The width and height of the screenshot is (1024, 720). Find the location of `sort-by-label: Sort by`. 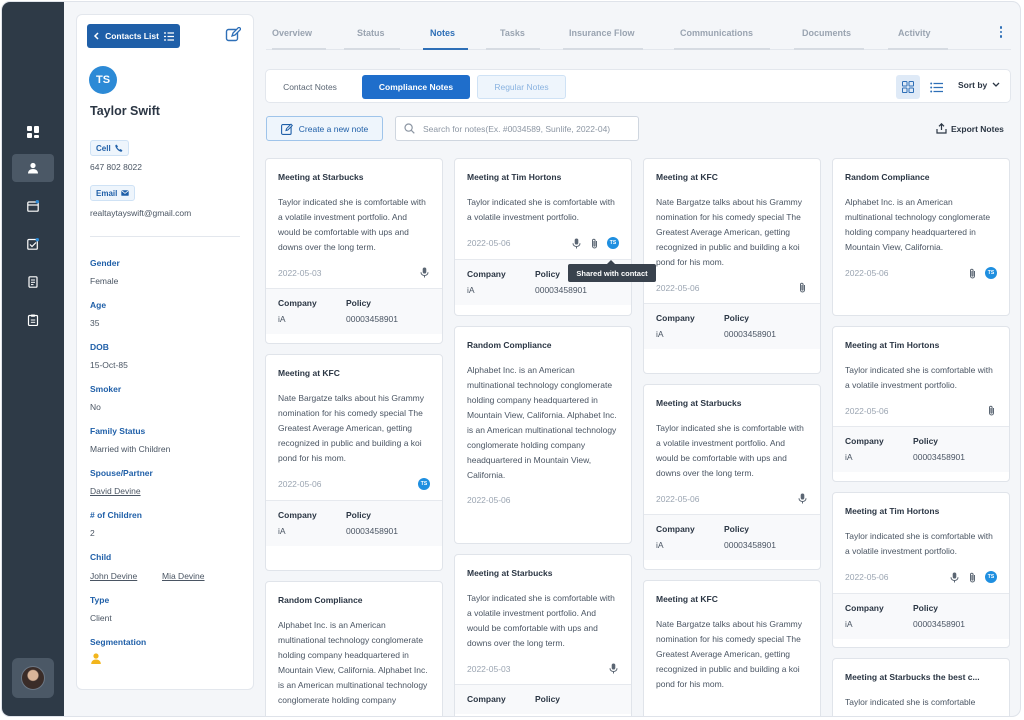

sort-by-label: Sort by is located at coordinates (973, 85).